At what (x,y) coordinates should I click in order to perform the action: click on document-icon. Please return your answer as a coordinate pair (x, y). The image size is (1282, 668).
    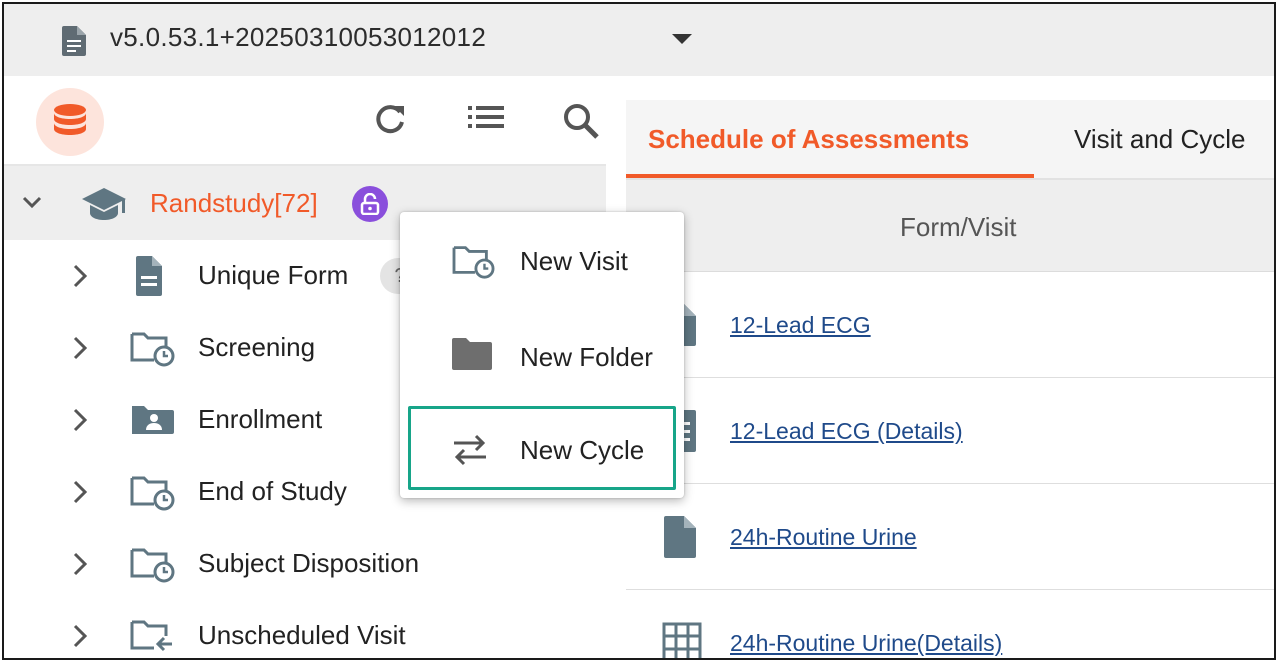
    Looking at the image, I should click on (74, 43).